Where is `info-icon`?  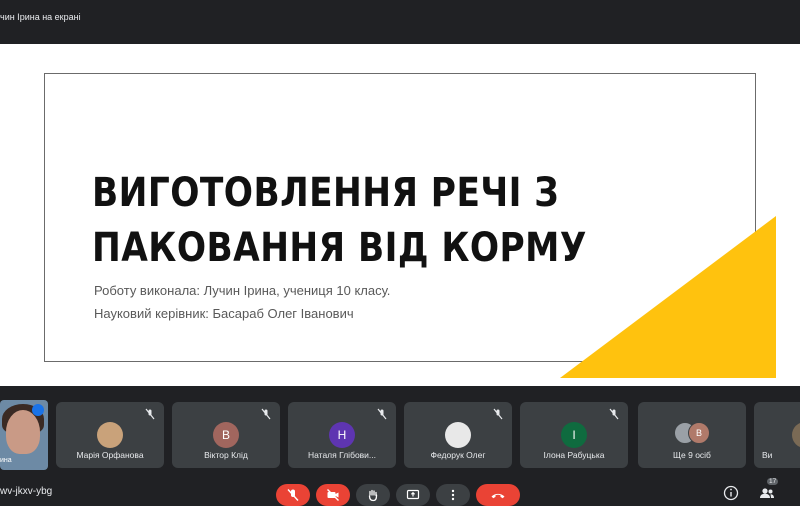 info-icon is located at coordinates (731, 493).